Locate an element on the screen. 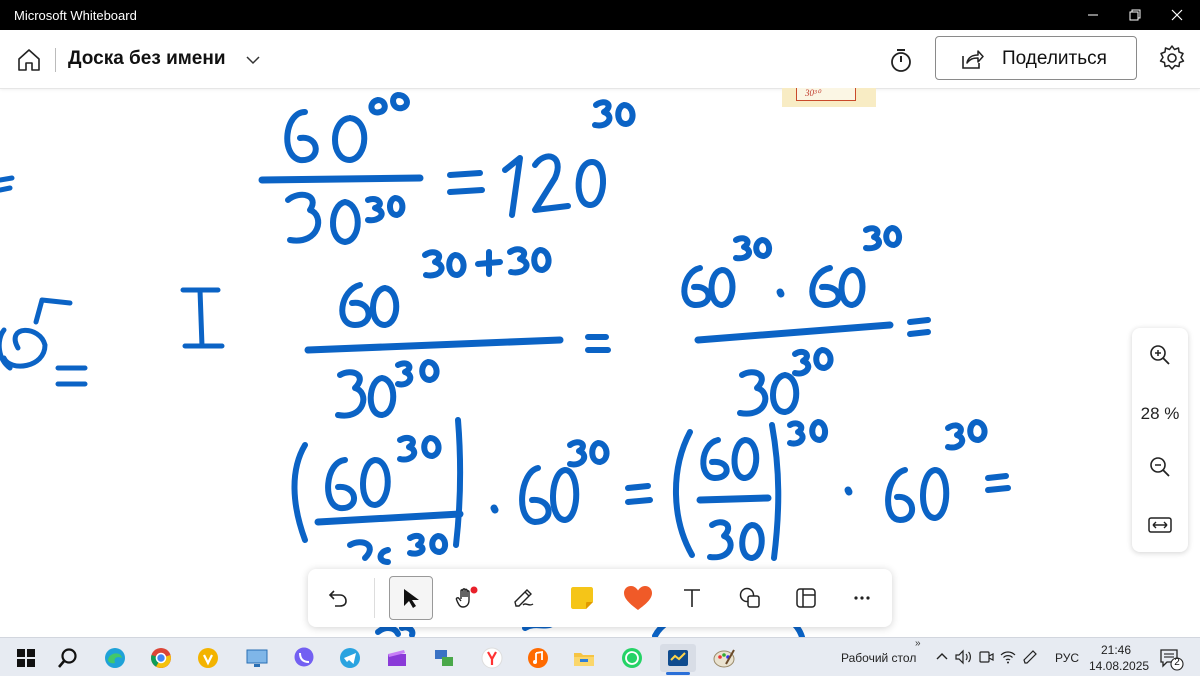 Image resolution: width=1200 pixels, height=677 pixels. speaker-icon is located at coordinates (963, 657).